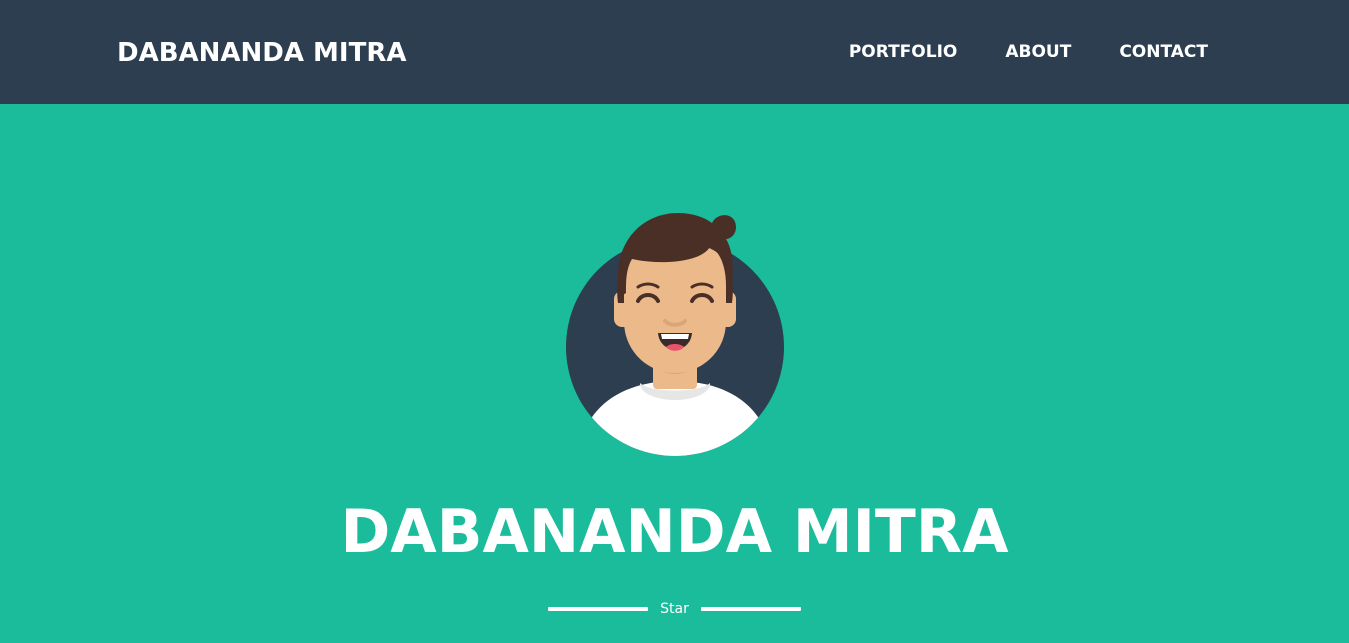 The height and width of the screenshot is (643, 1349). Describe the element at coordinates (751, 609) in the screenshot. I see `divider-line-right` at that location.